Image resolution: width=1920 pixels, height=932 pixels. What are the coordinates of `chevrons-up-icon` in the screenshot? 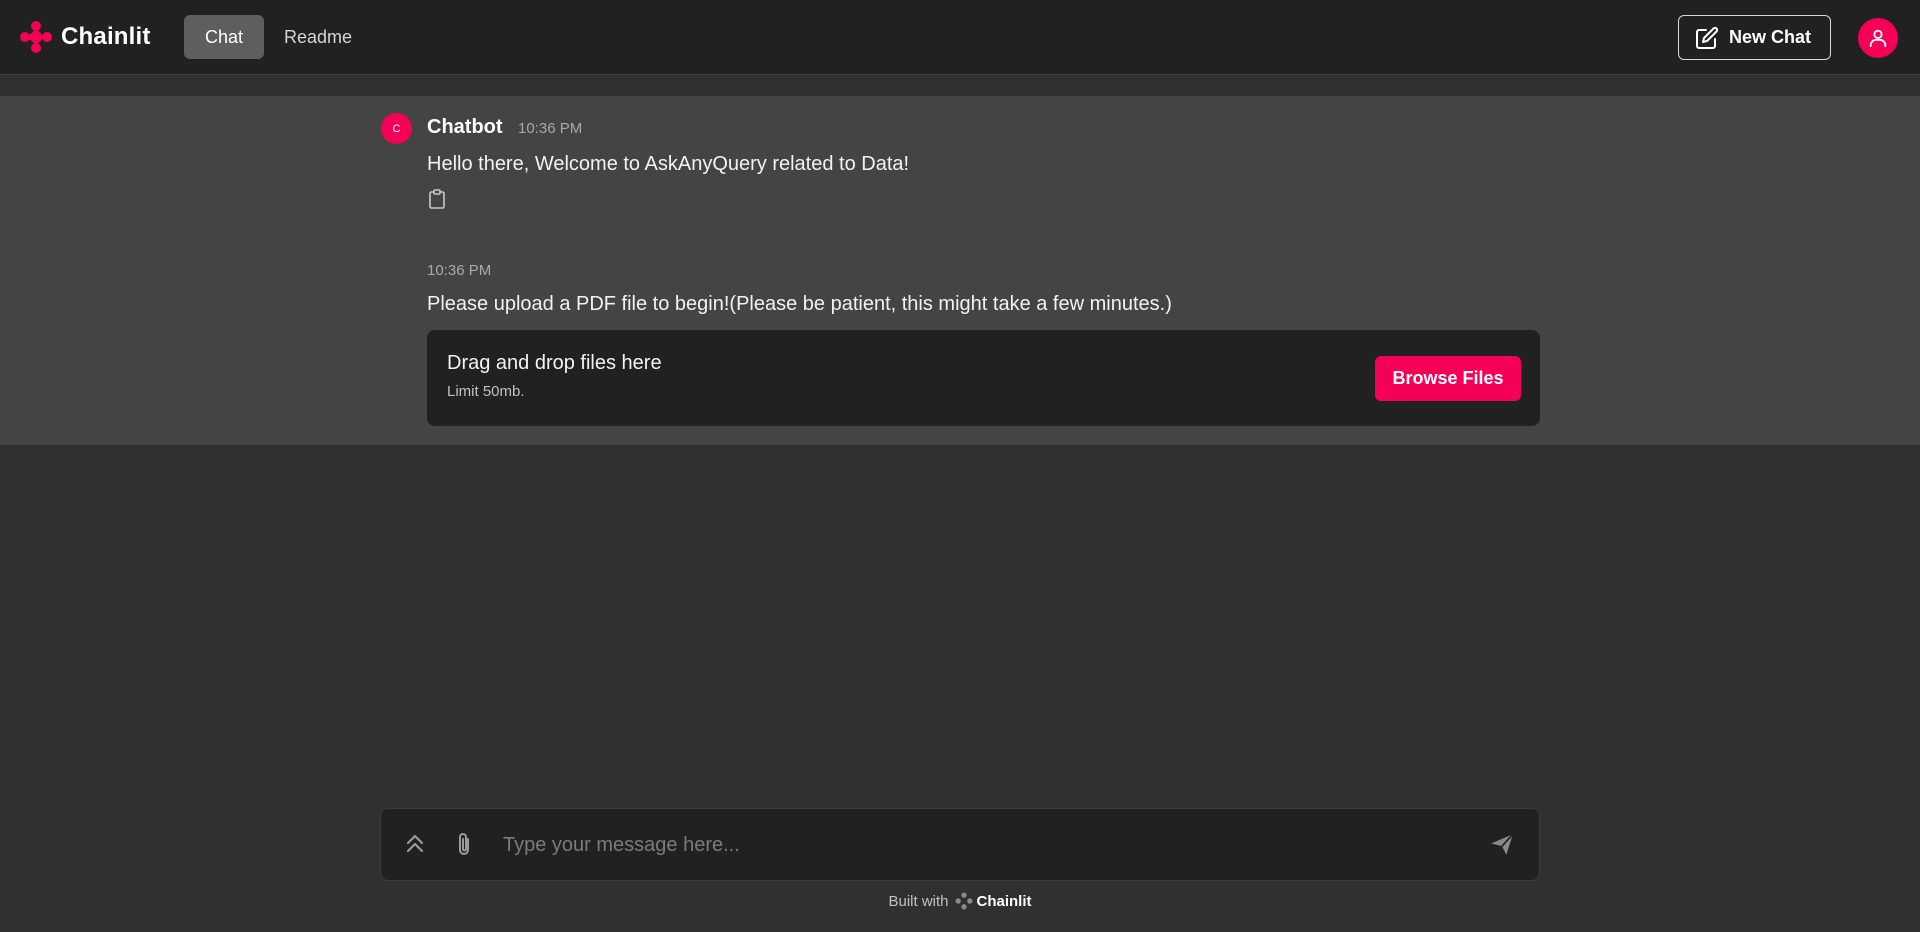 It's located at (415, 843).